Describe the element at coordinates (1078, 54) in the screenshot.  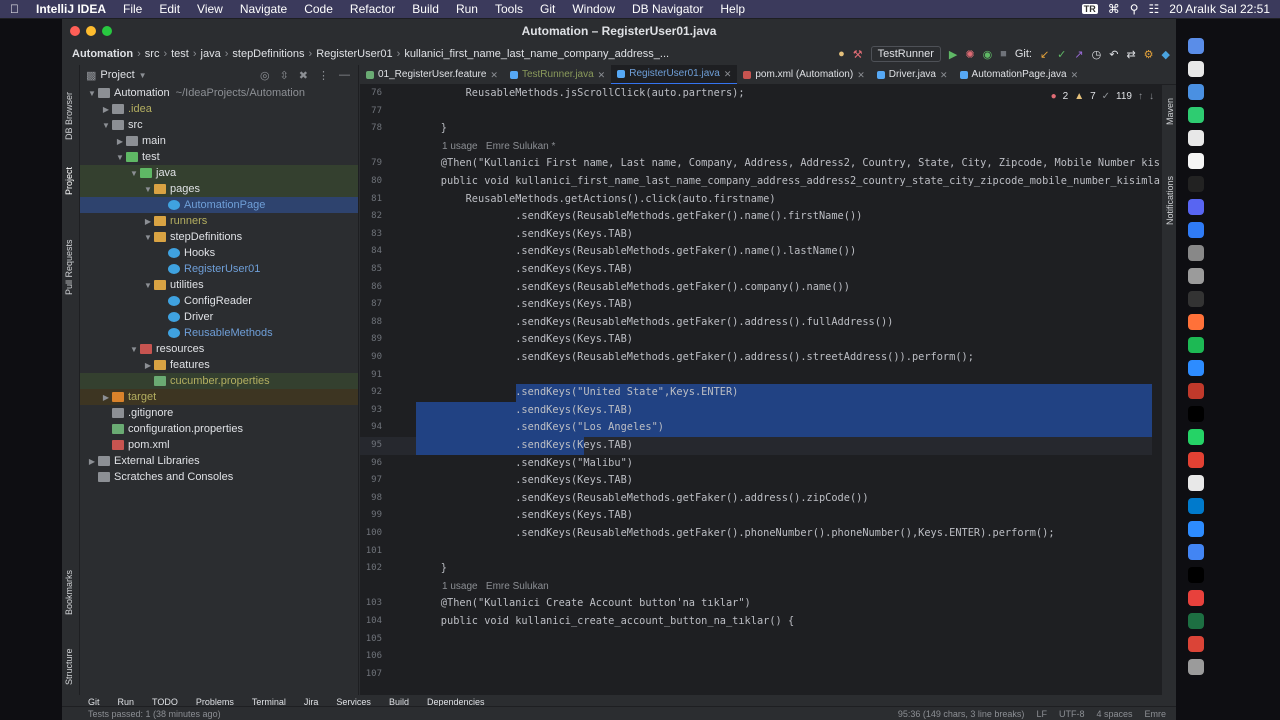
I see `git-push-icon: ↗` at that location.